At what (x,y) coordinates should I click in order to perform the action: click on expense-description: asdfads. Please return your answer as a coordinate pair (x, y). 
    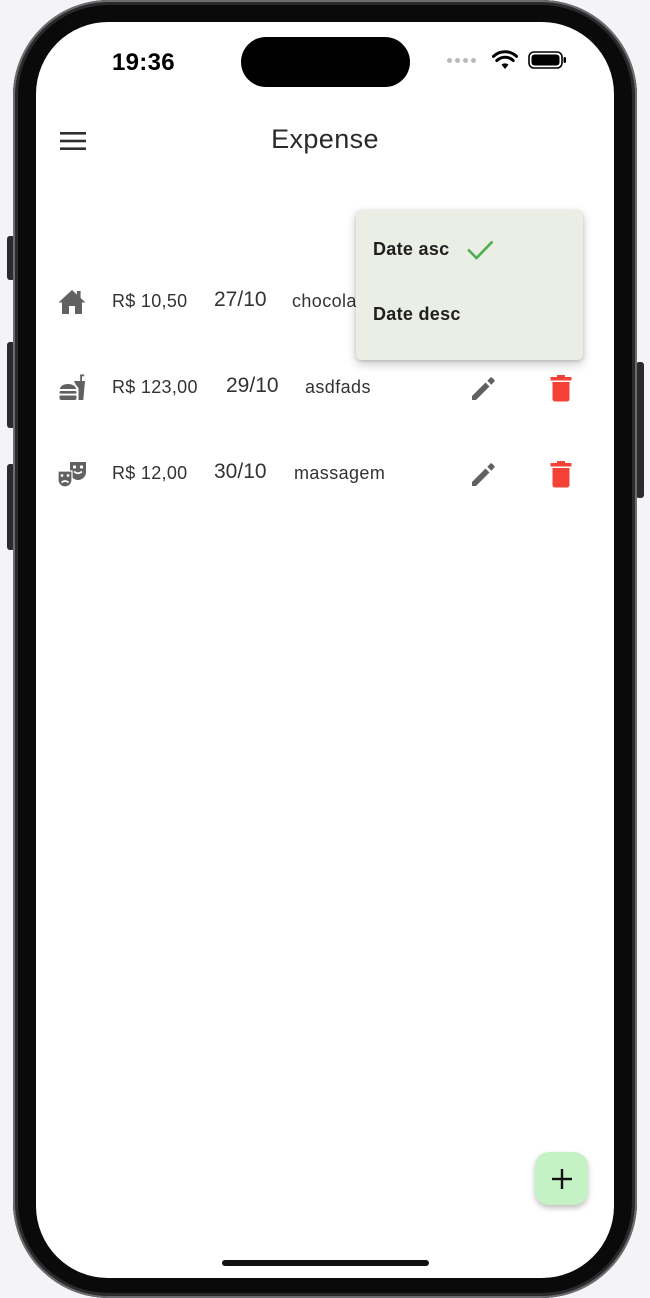
    Looking at the image, I should click on (338, 387).